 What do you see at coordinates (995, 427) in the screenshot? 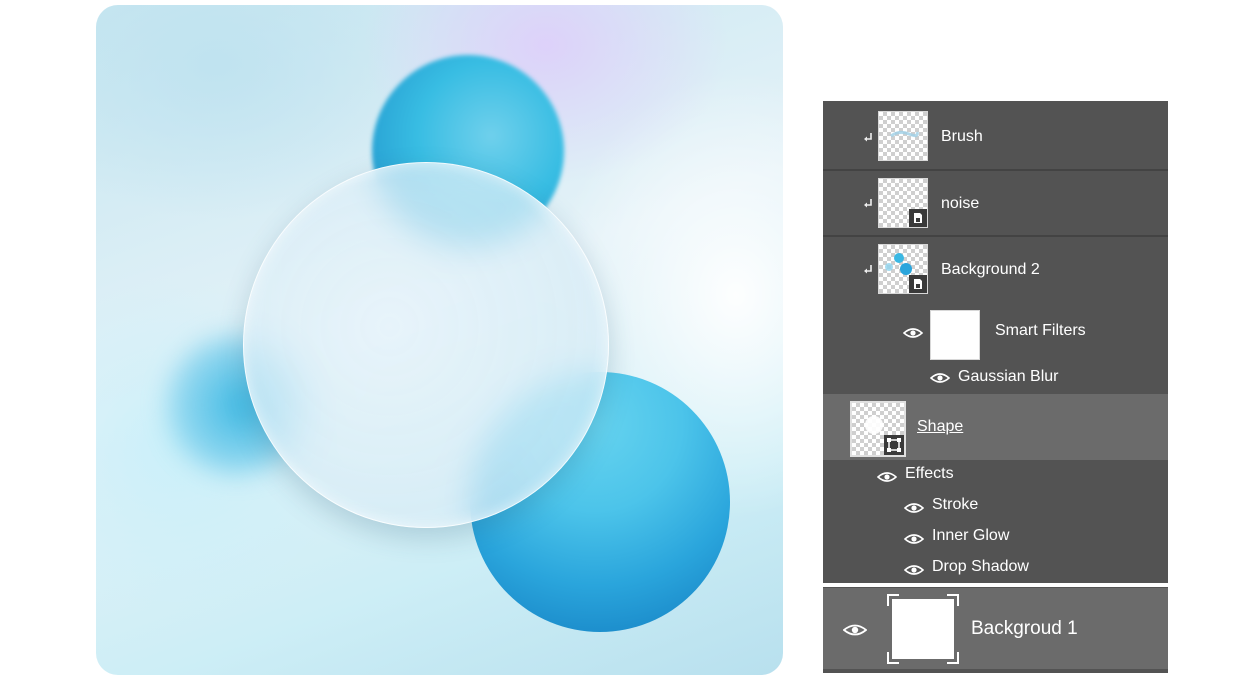
I see `layer-row-shape: Shape` at bounding box center [995, 427].